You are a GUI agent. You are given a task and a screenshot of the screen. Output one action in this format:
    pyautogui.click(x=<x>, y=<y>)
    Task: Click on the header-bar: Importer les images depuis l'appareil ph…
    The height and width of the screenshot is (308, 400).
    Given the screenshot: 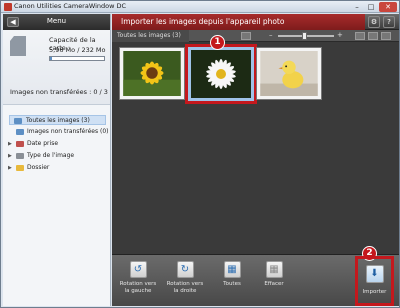 What is the action you would take?
    pyautogui.click(x=255, y=22)
    